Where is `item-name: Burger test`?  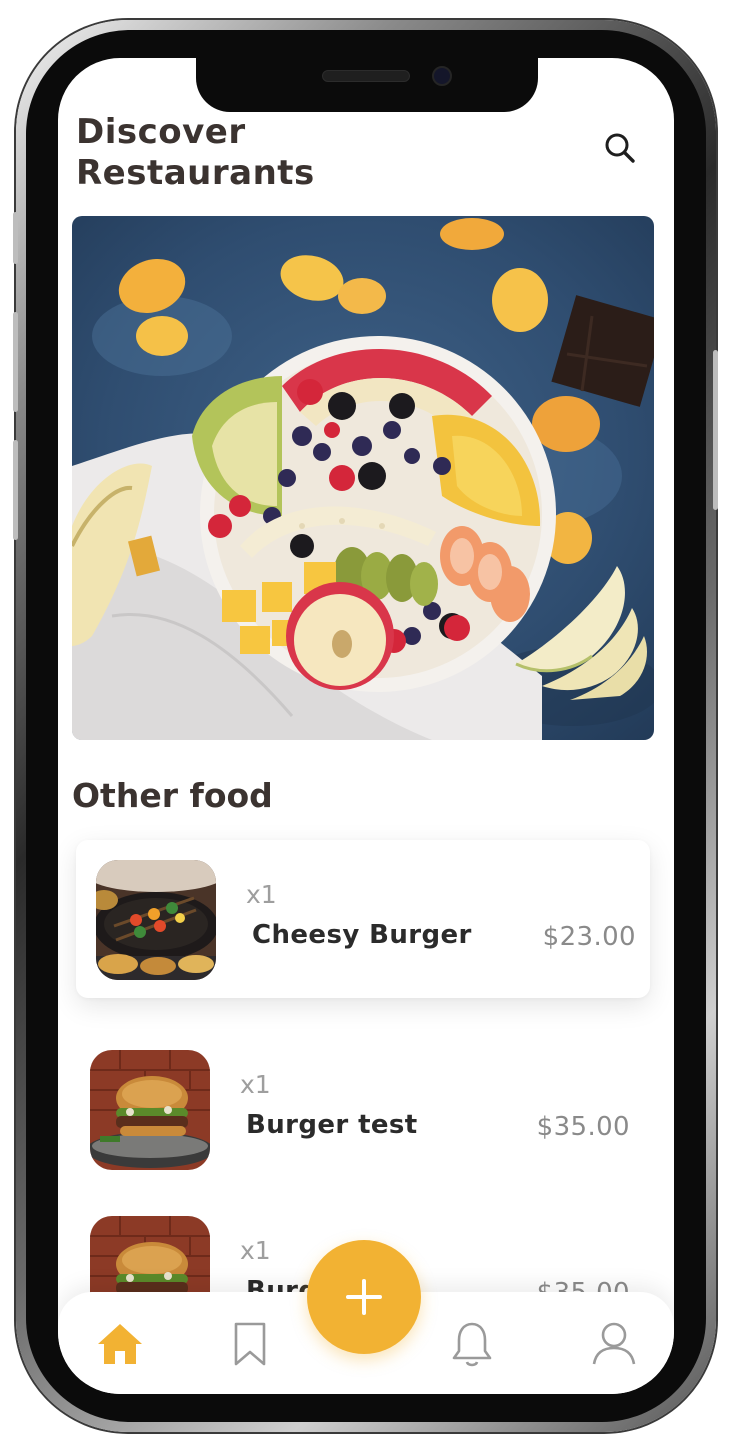 item-name: Burger test is located at coordinates (332, 1125).